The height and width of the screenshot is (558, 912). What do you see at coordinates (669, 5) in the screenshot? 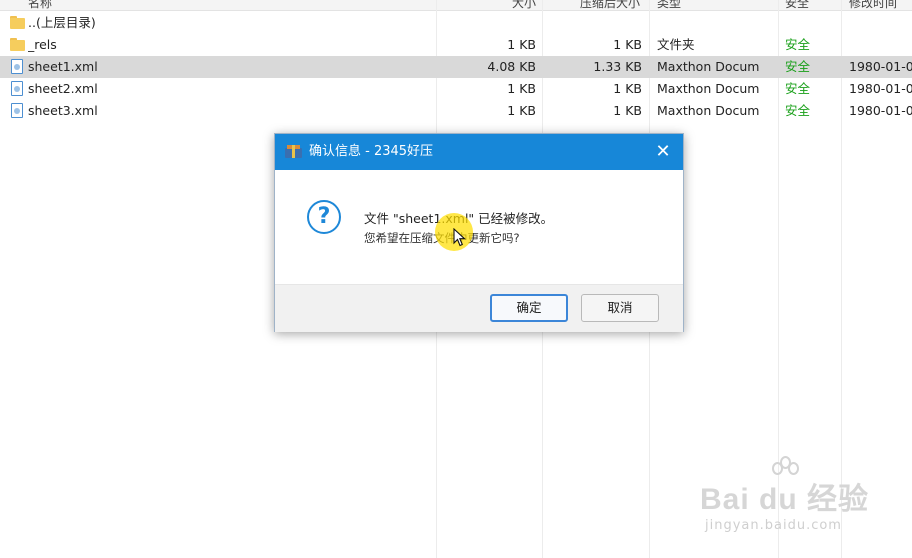
I see `column-header-type: 类型` at bounding box center [669, 5].